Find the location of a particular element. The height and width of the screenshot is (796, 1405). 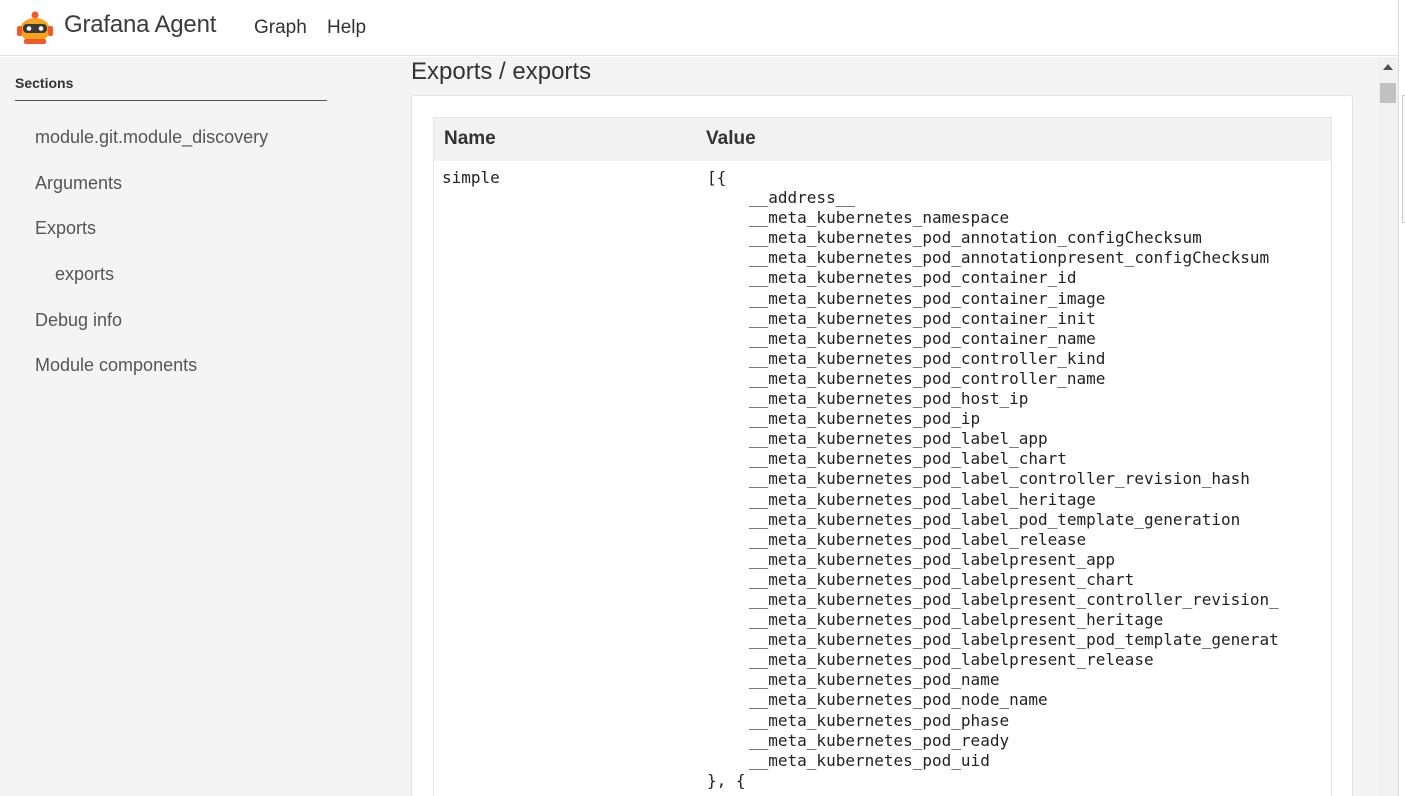

code-line: __address__ is located at coordinates (802, 198).